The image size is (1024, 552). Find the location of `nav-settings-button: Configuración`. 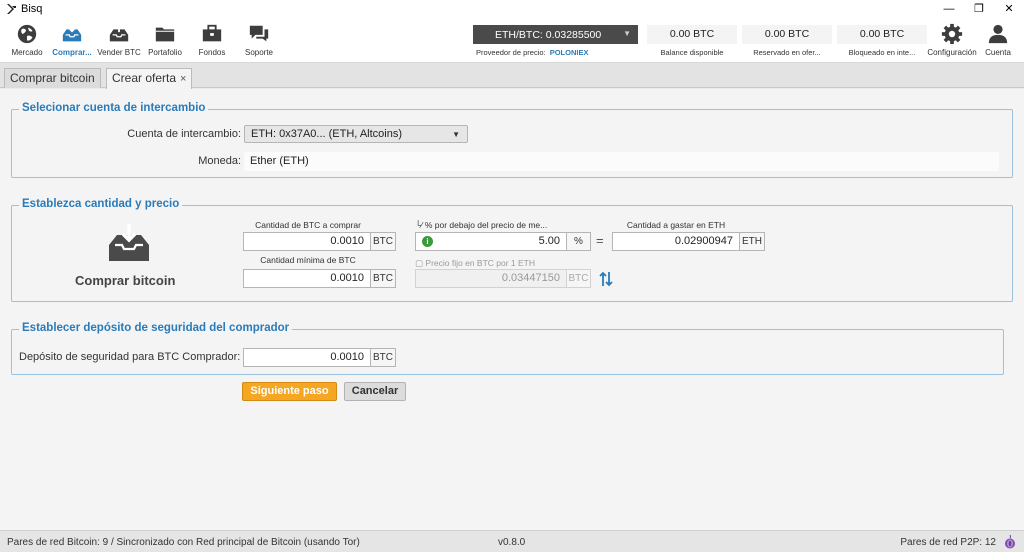

nav-settings-button: Configuración is located at coordinates (952, 40).